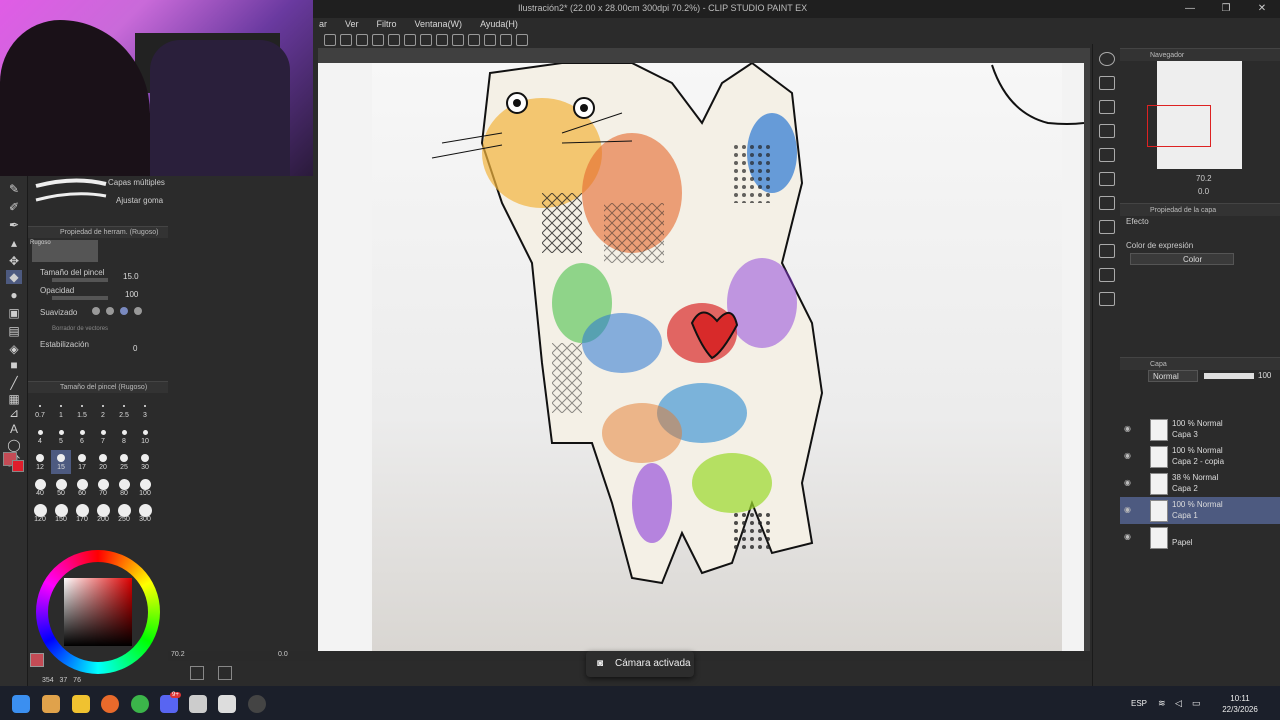 This screenshot has width=1280, height=720. I want to click on menu-item-window: Ventana(W), so click(439, 24).